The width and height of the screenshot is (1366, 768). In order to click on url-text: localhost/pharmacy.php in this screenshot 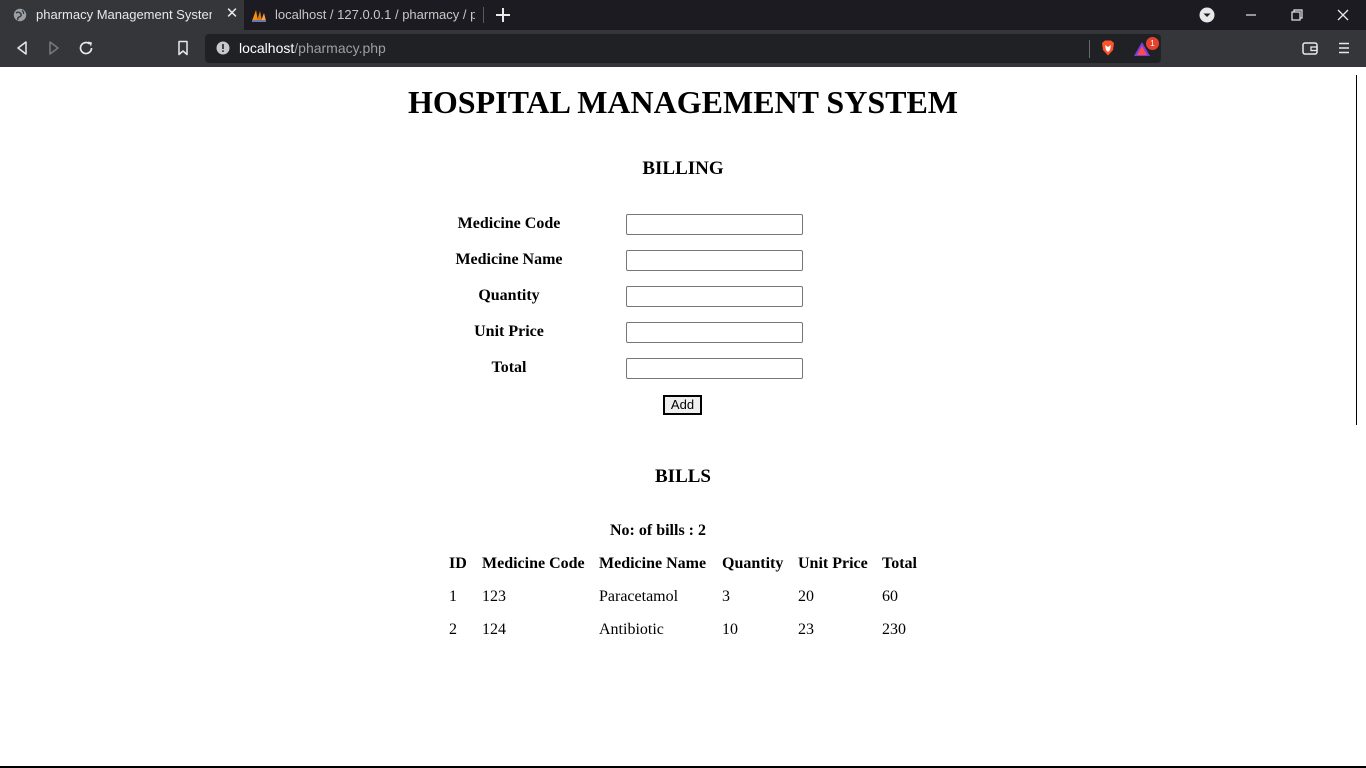, I will do `click(312, 48)`.